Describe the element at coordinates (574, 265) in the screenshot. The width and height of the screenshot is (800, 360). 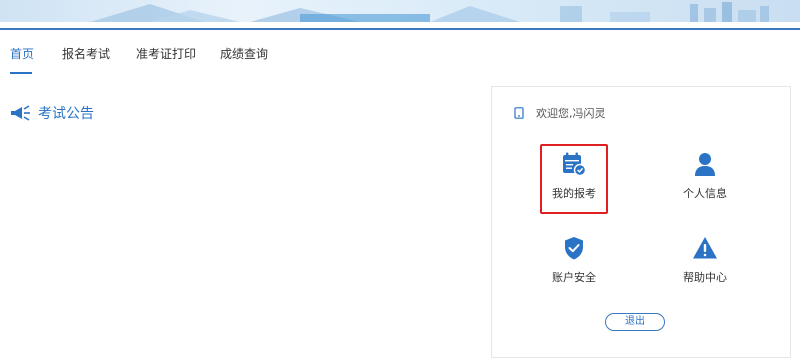
I see `account-security-link: 账户安全` at that location.